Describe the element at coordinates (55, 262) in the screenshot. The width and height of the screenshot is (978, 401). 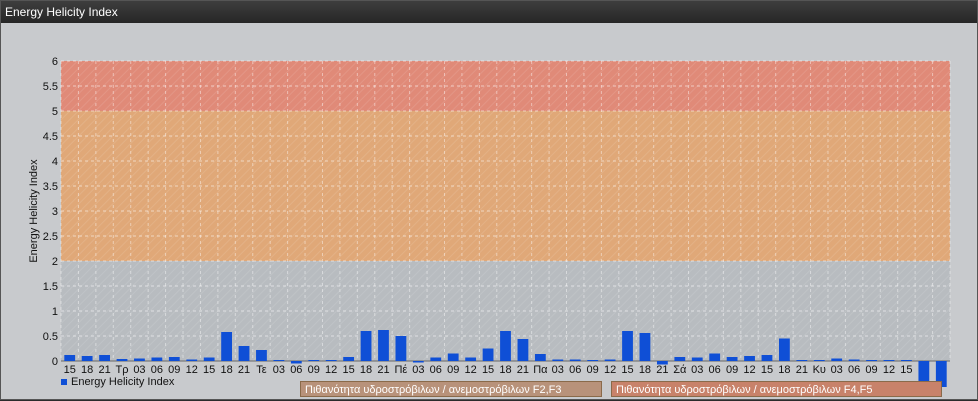
I see `y-tick-label: 2` at that location.